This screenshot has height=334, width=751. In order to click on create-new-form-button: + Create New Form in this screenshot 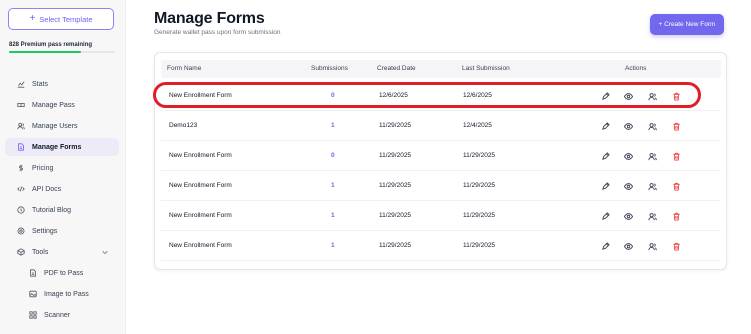, I will do `click(687, 24)`.